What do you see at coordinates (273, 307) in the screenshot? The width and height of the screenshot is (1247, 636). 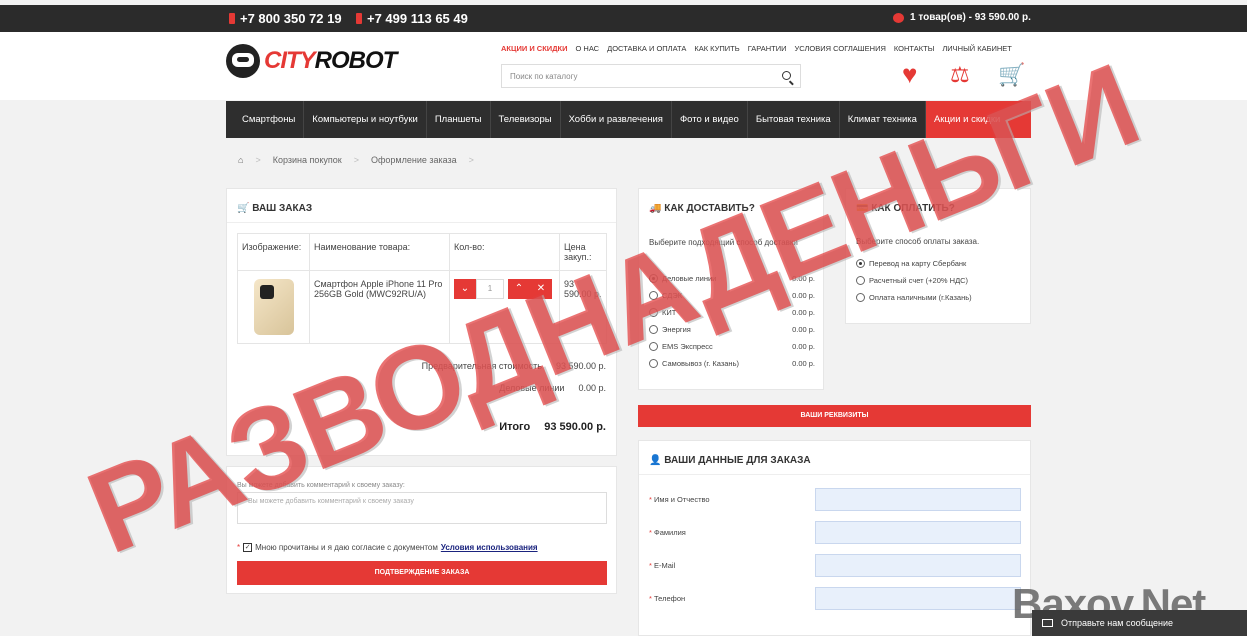 I see `product-image` at bounding box center [273, 307].